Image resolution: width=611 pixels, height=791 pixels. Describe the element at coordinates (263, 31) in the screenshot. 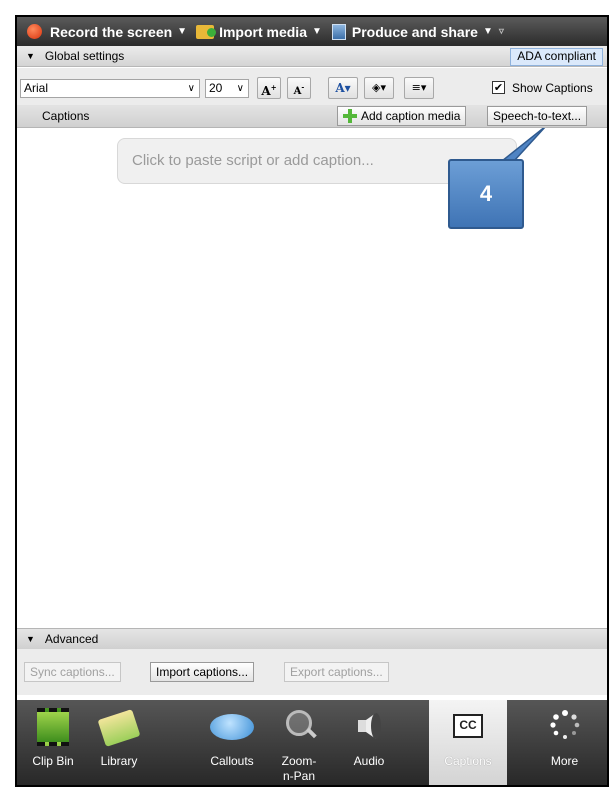

I see `import-label: Import media` at that location.